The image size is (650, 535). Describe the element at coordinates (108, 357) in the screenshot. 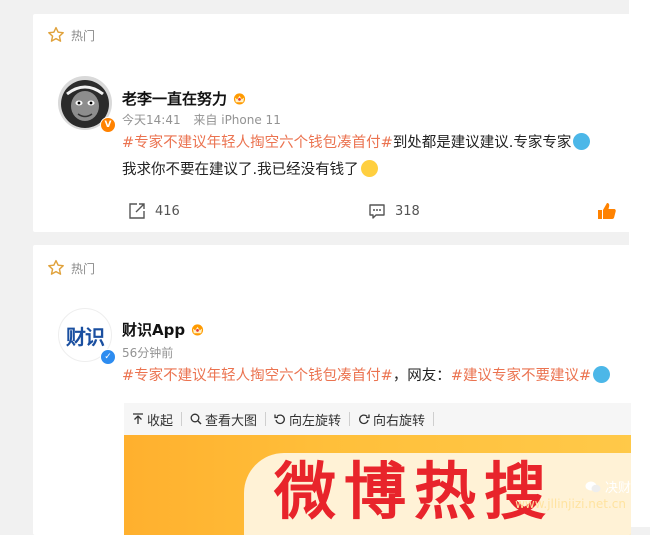

I see `verified-icon: ✓` at that location.